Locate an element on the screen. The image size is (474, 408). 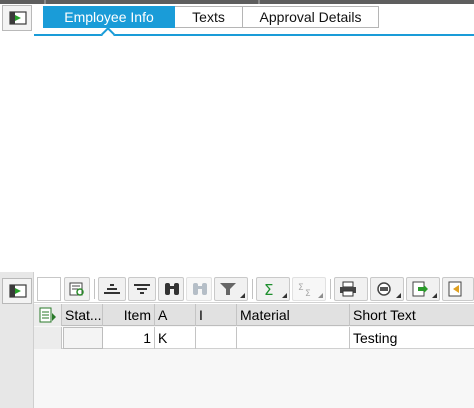
sort-ascending-icon is located at coordinates (112, 289).